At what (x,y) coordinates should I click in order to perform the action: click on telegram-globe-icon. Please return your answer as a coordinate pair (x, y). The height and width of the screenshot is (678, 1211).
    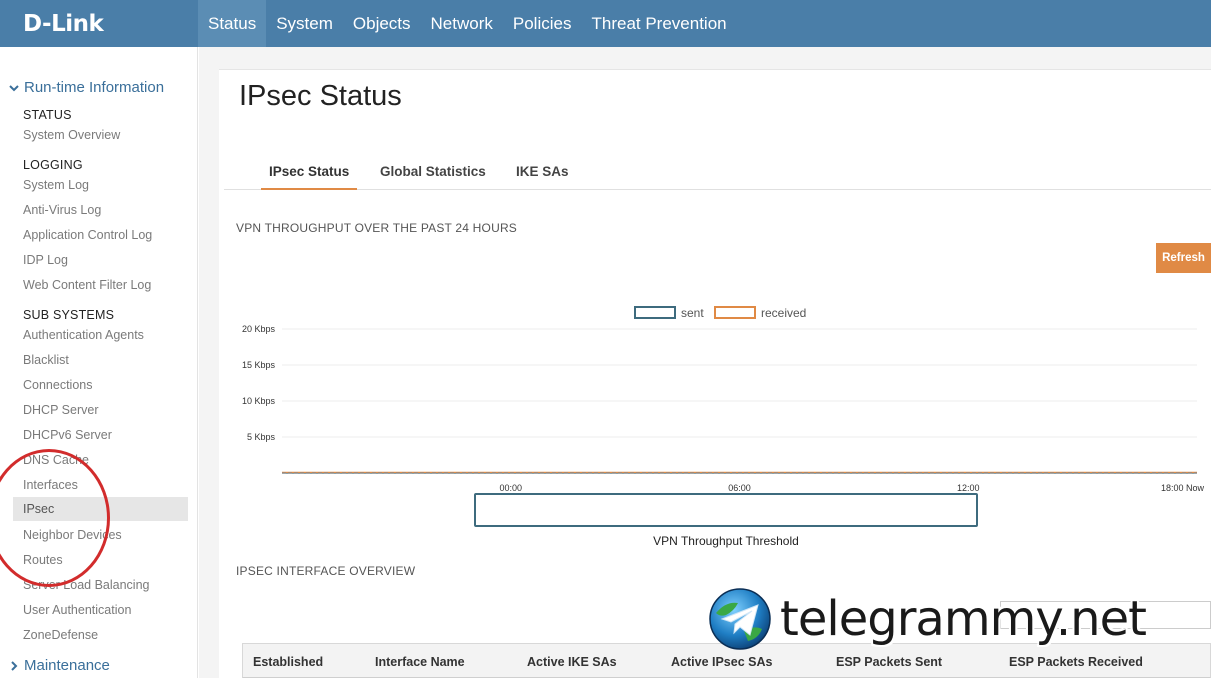
    Looking at the image, I should click on (740, 619).